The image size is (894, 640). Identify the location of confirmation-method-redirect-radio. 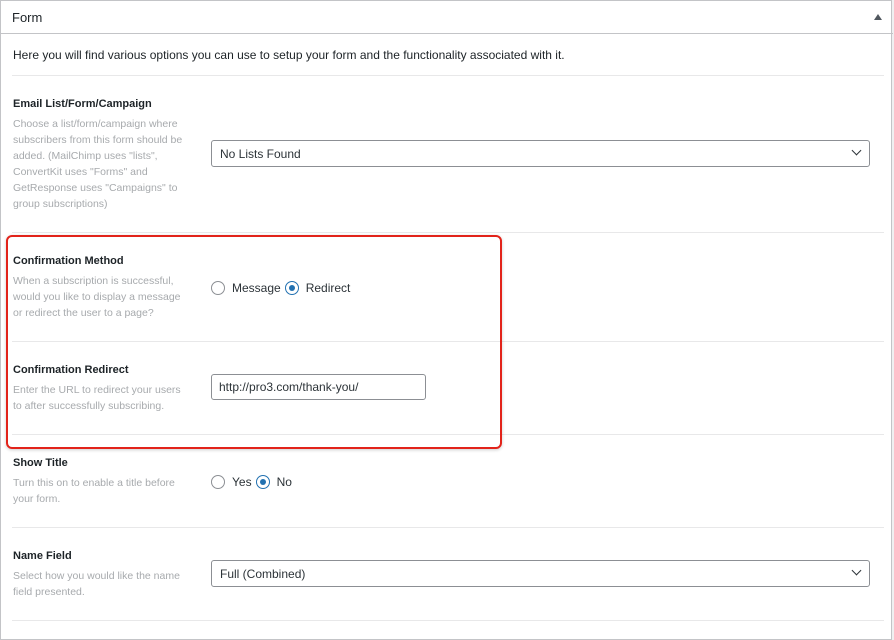
(291, 288).